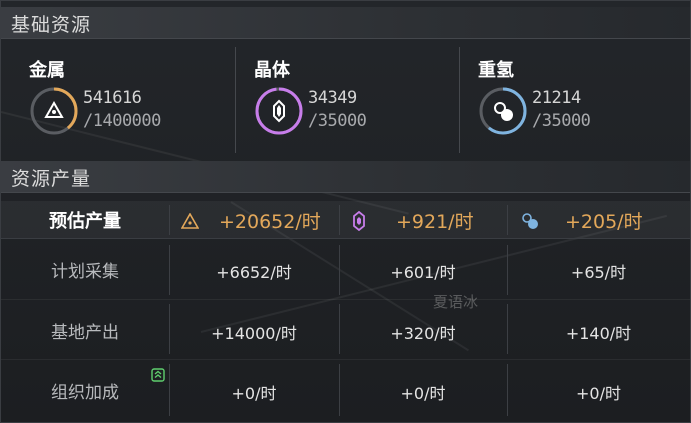 Image resolution: width=691 pixels, height=423 pixels. Describe the element at coordinates (85, 333) in the screenshot. I see `row-label: 基地产出` at that location.